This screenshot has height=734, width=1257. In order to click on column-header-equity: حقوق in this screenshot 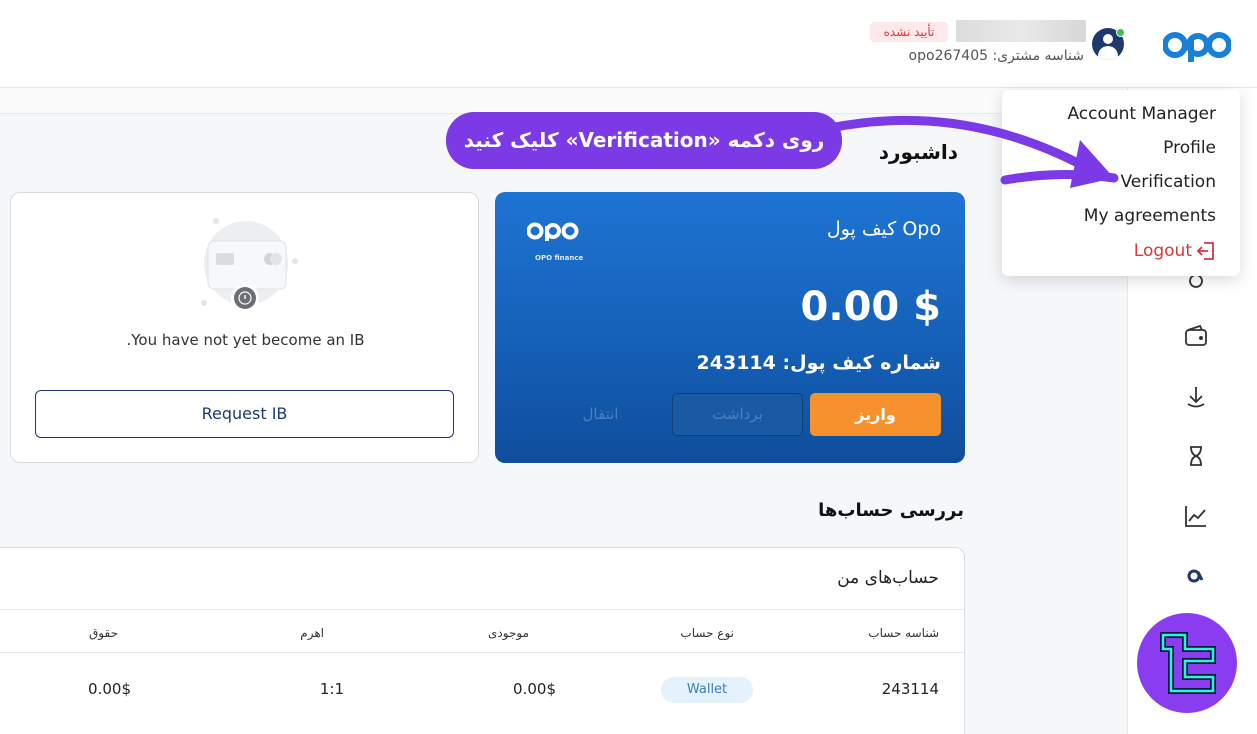, I will do `click(103, 633)`.